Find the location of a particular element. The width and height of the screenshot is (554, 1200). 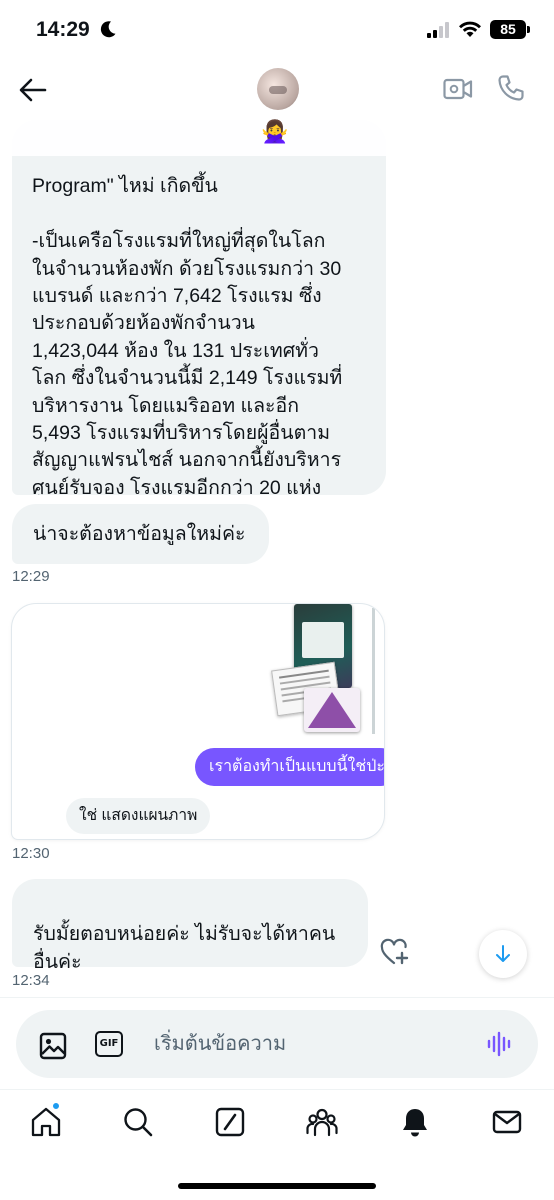

messages-icon is located at coordinates (507, 1122).